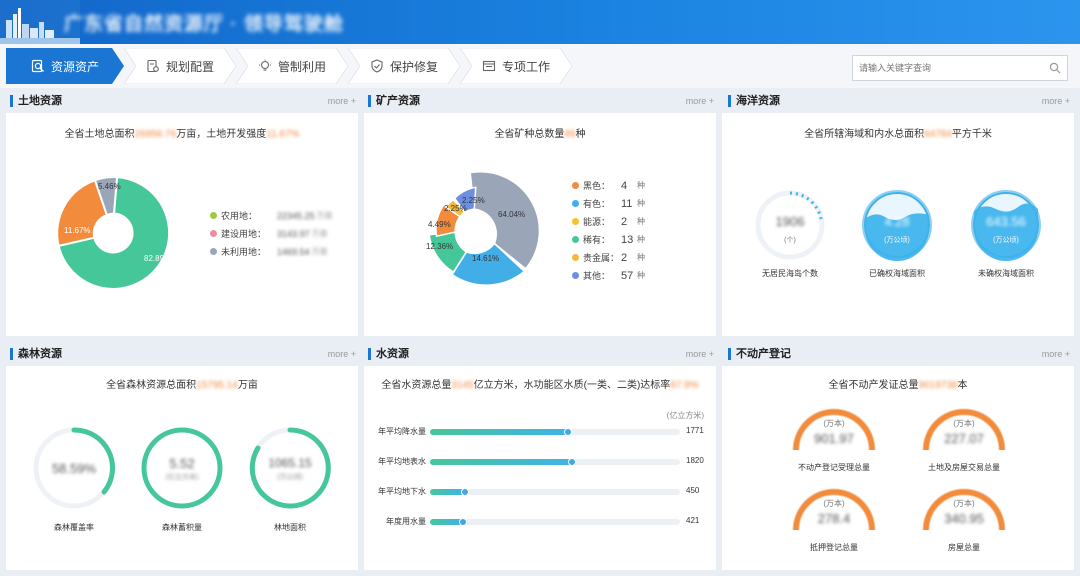 The width and height of the screenshot is (1080, 576). What do you see at coordinates (37, 66) in the screenshot?
I see `search-doc-icon` at bounding box center [37, 66].